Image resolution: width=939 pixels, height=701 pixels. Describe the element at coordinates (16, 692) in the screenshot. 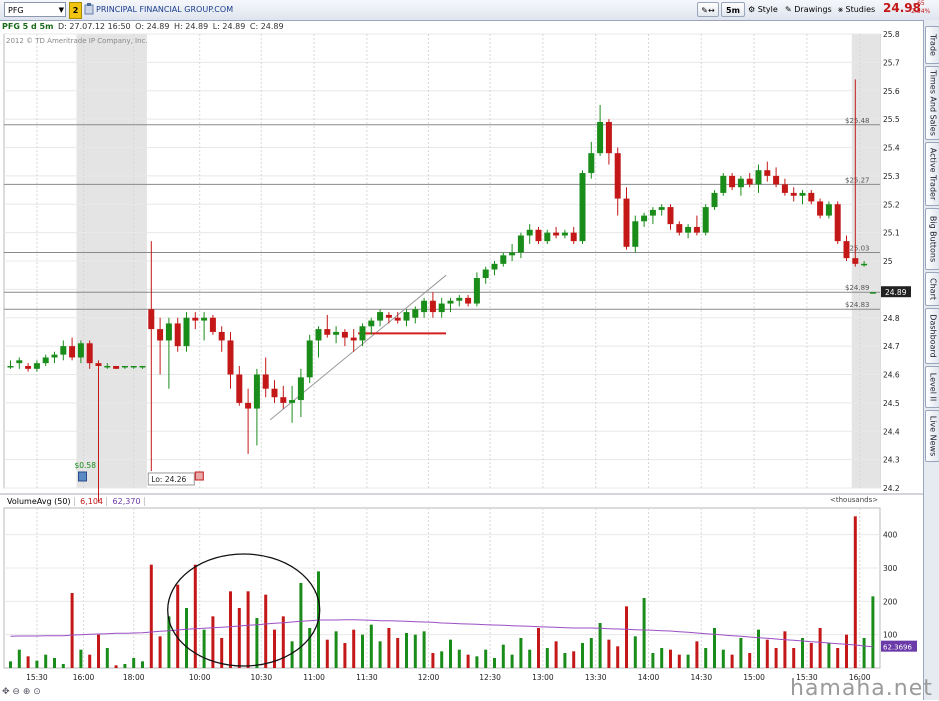

I see `zoom-out-icon: ⊖` at that location.